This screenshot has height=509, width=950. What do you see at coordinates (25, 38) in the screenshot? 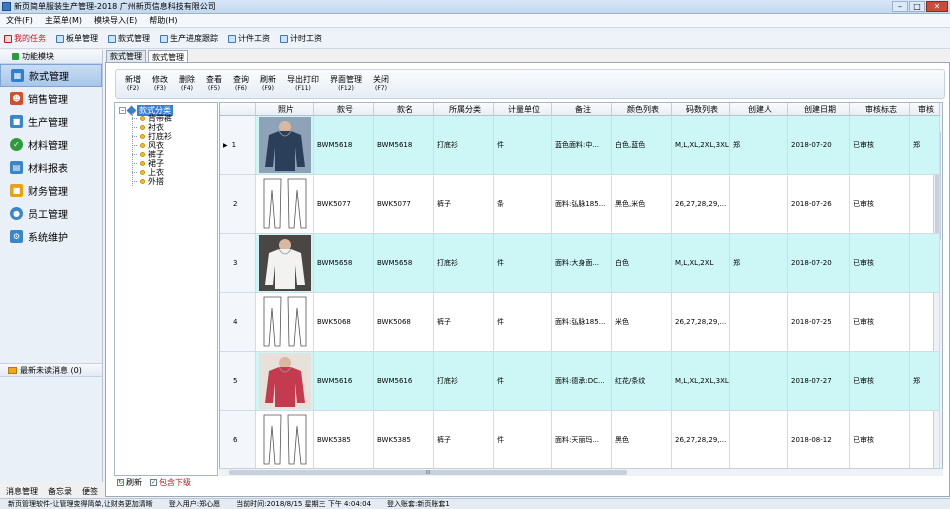
I see `quick-my-tasks: 我的任务` at bounding box center [25, 38].